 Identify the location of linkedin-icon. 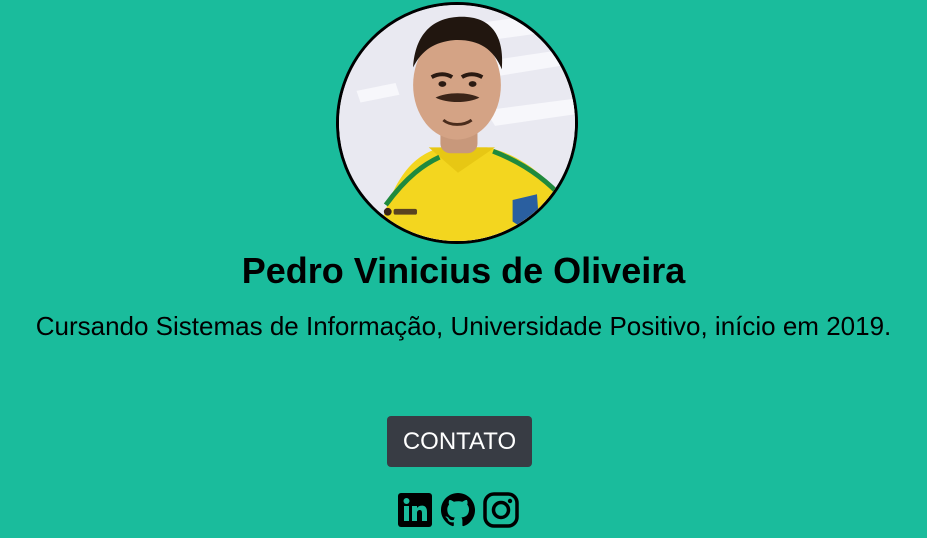
(415, 510).